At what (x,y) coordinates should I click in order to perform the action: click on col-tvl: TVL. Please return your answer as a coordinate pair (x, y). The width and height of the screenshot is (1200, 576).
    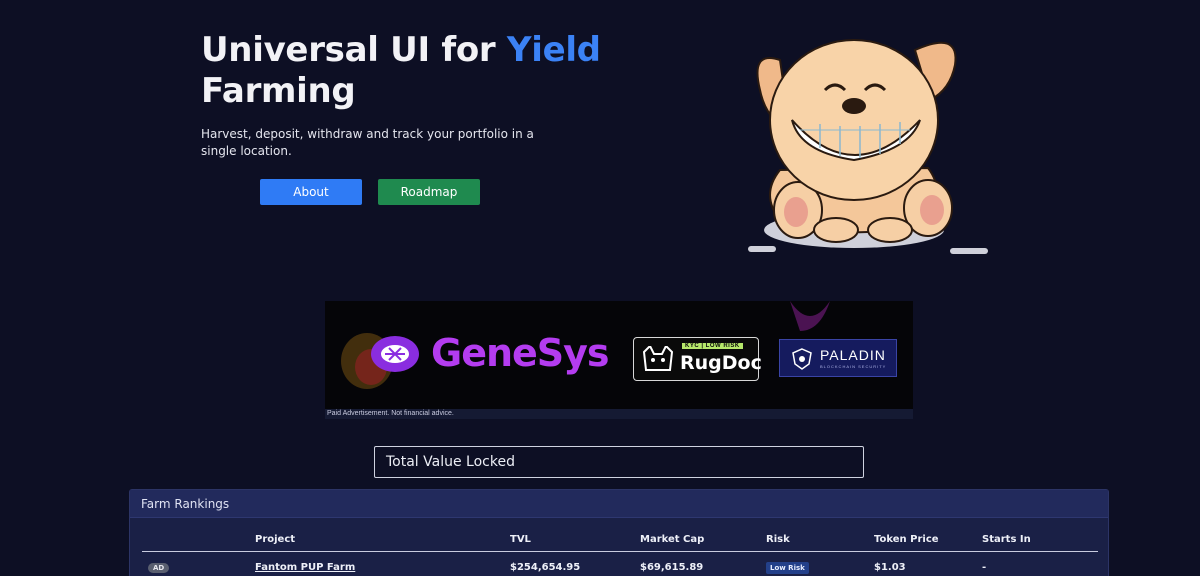
    Looking at the image, I should click on (520, 539).